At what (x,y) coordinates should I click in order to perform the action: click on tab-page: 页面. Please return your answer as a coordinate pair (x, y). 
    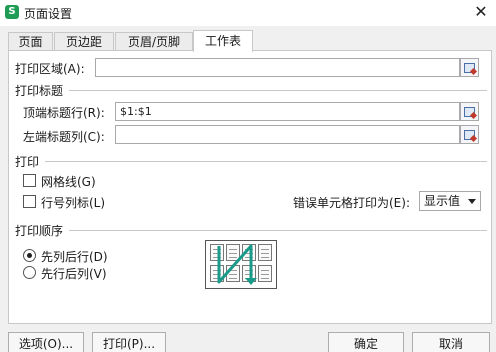
    Looking at the image, I should click on (30, 41).